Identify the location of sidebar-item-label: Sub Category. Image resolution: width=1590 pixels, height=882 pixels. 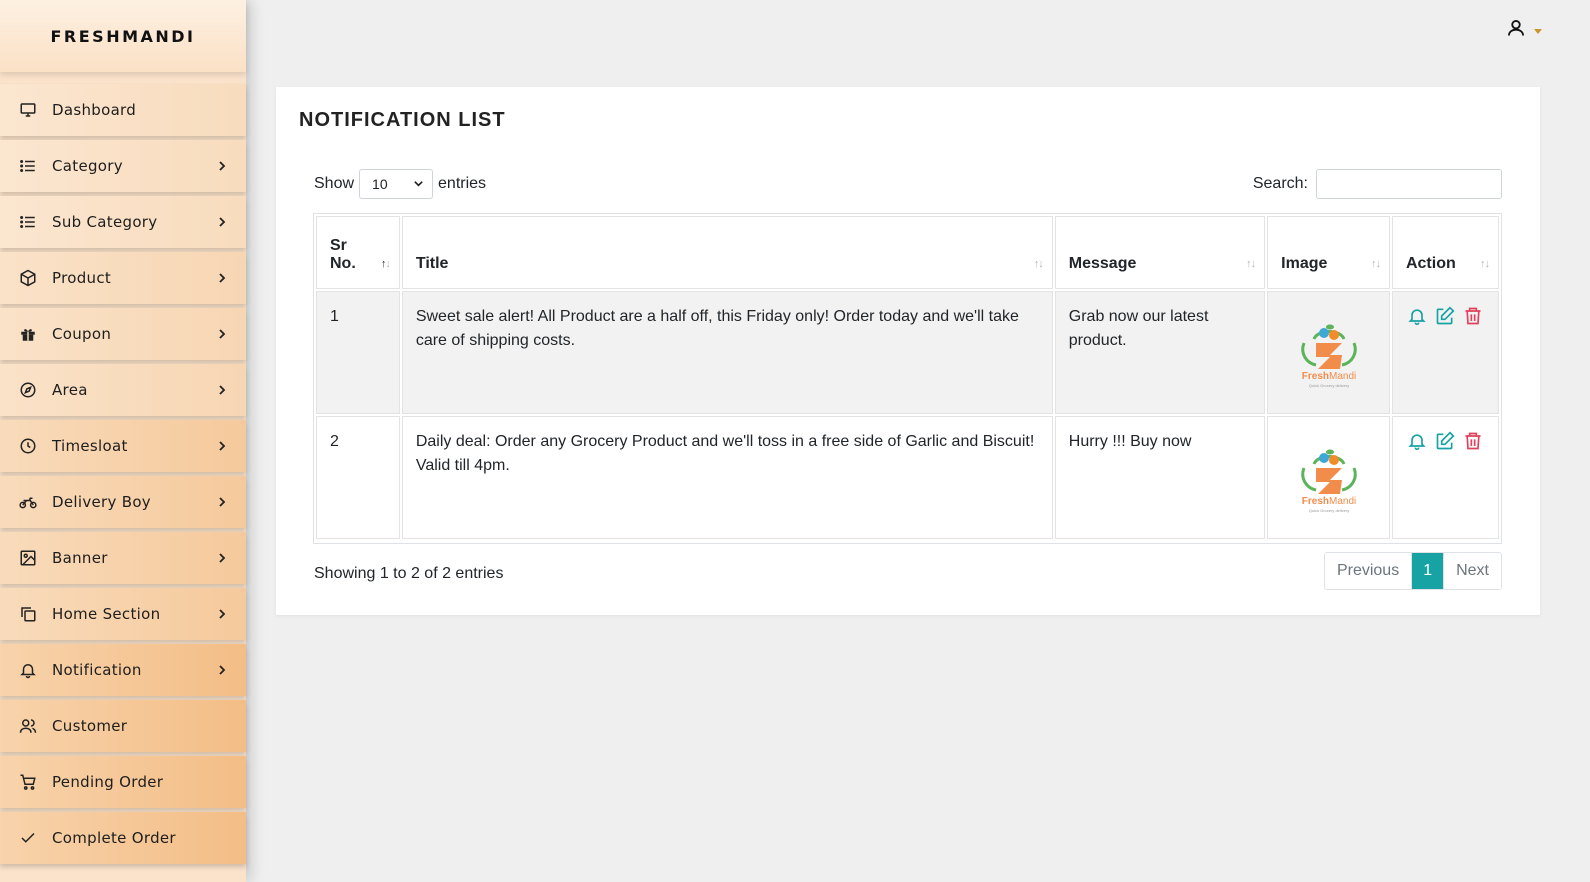
(105, 222).